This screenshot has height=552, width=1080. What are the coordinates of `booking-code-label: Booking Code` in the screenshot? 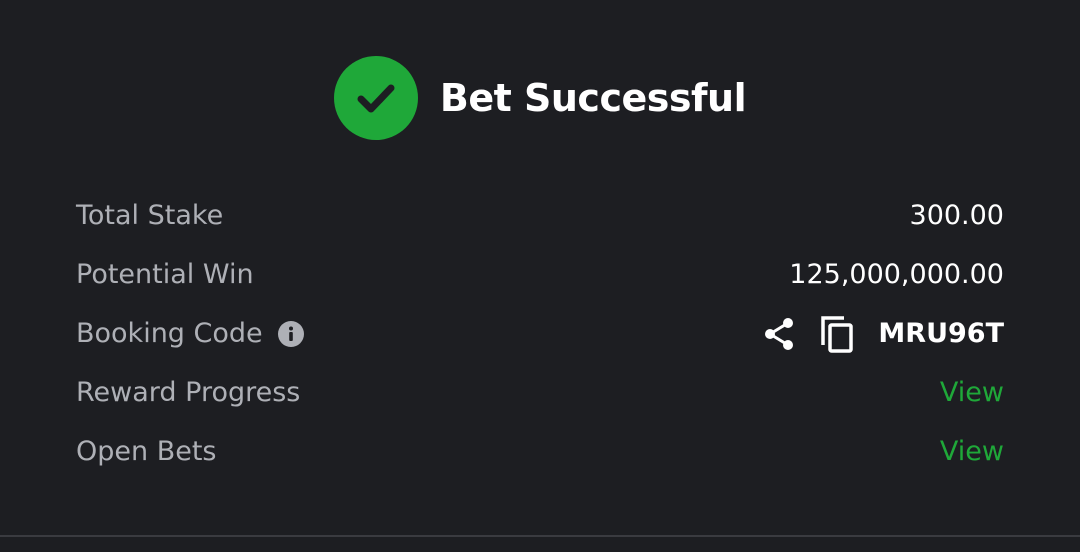 It's located at (169, 333).